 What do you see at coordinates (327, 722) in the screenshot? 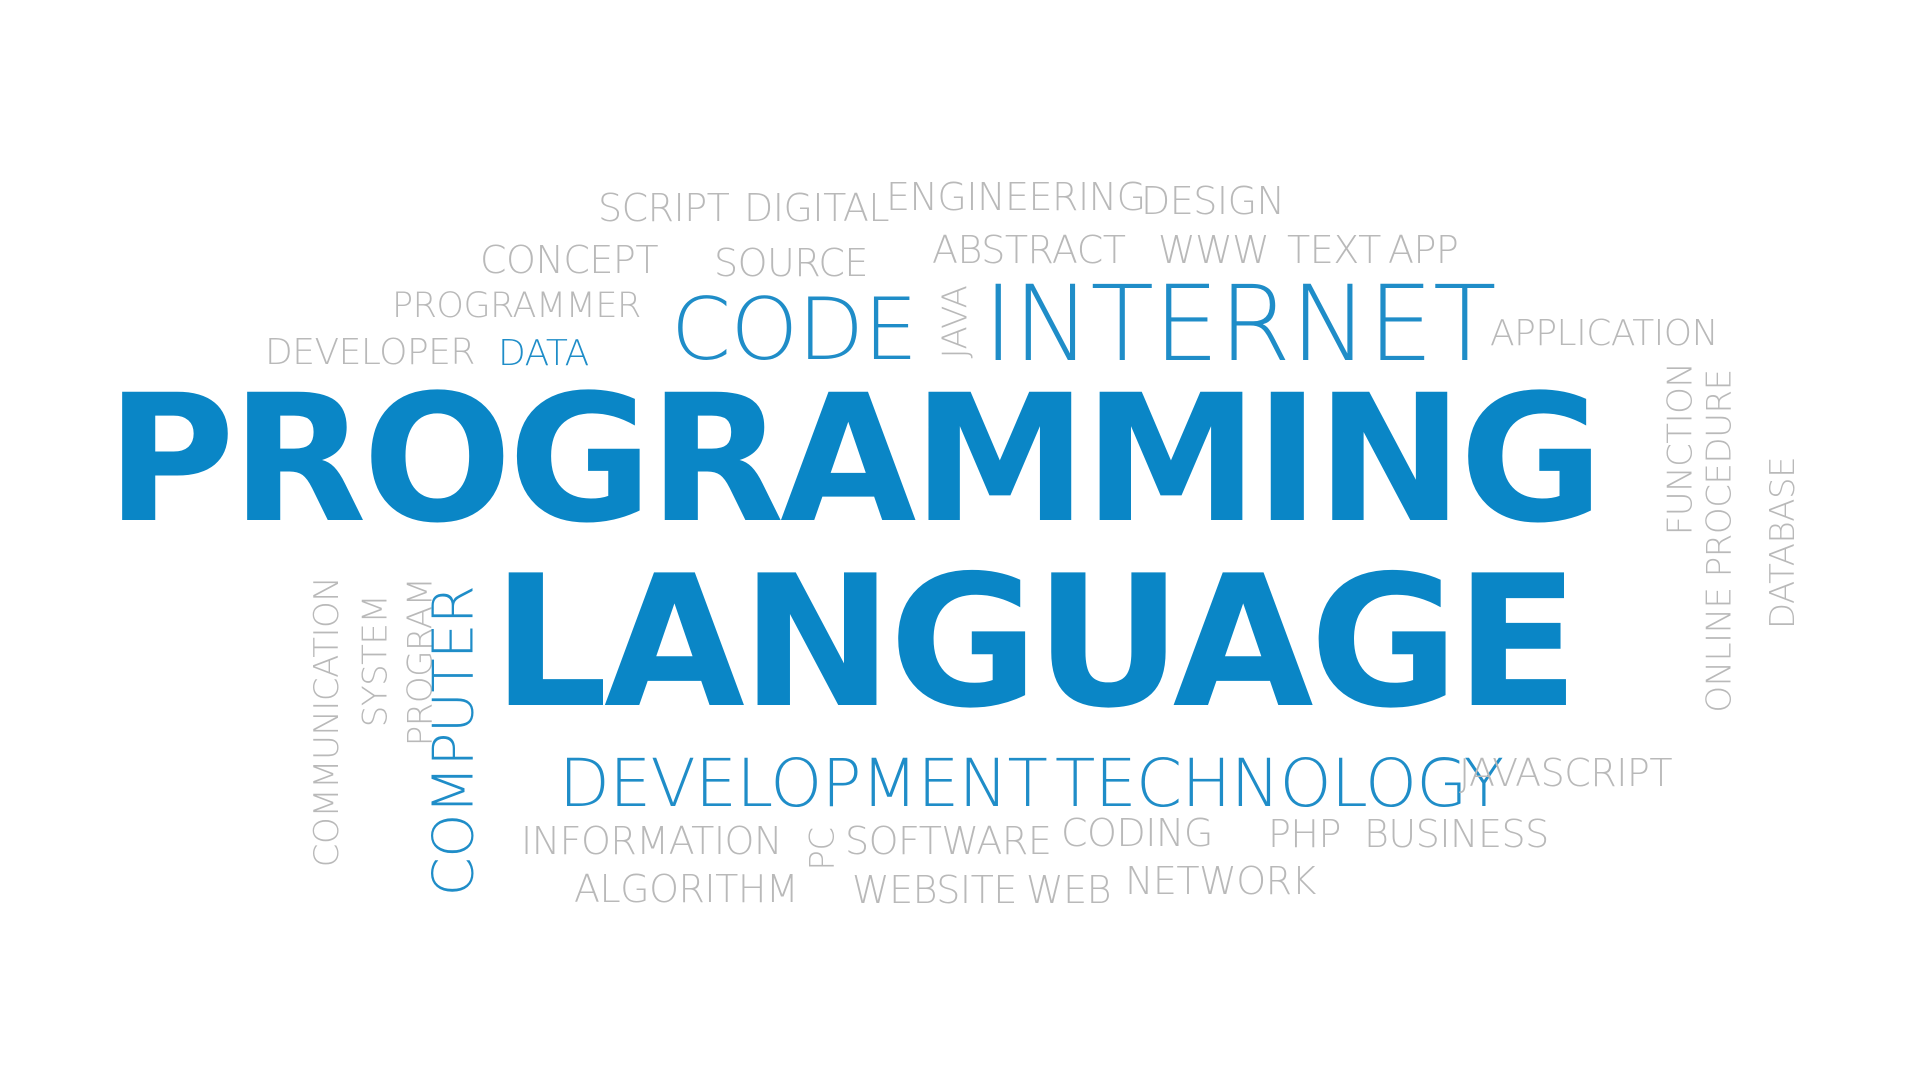
I see `word-communication: COMMUNICATION` at bounding box center [327, 722].